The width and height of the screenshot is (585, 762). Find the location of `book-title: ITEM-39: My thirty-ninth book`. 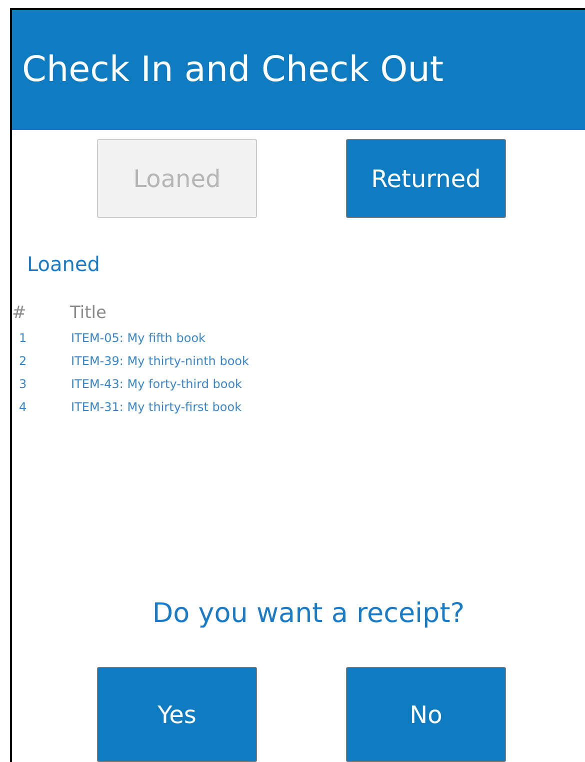

book-title: ITEM-39: My thirty-ninth book is located at coordinates (159, 361).